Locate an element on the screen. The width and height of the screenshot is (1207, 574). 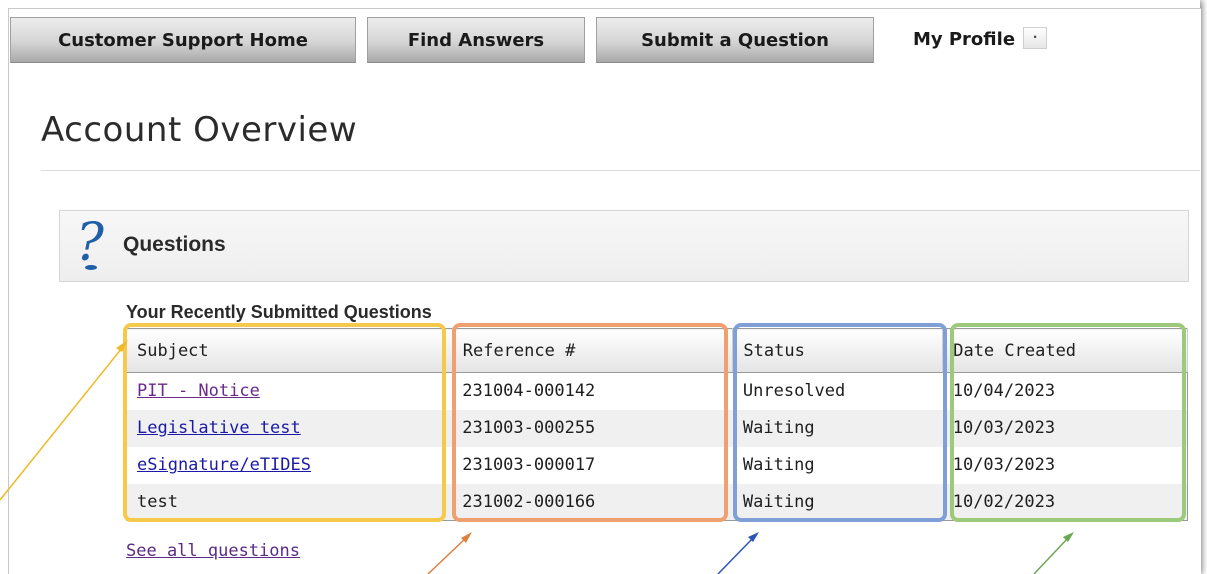
subject-annotation-arrow is located at coordinates (64, 420).